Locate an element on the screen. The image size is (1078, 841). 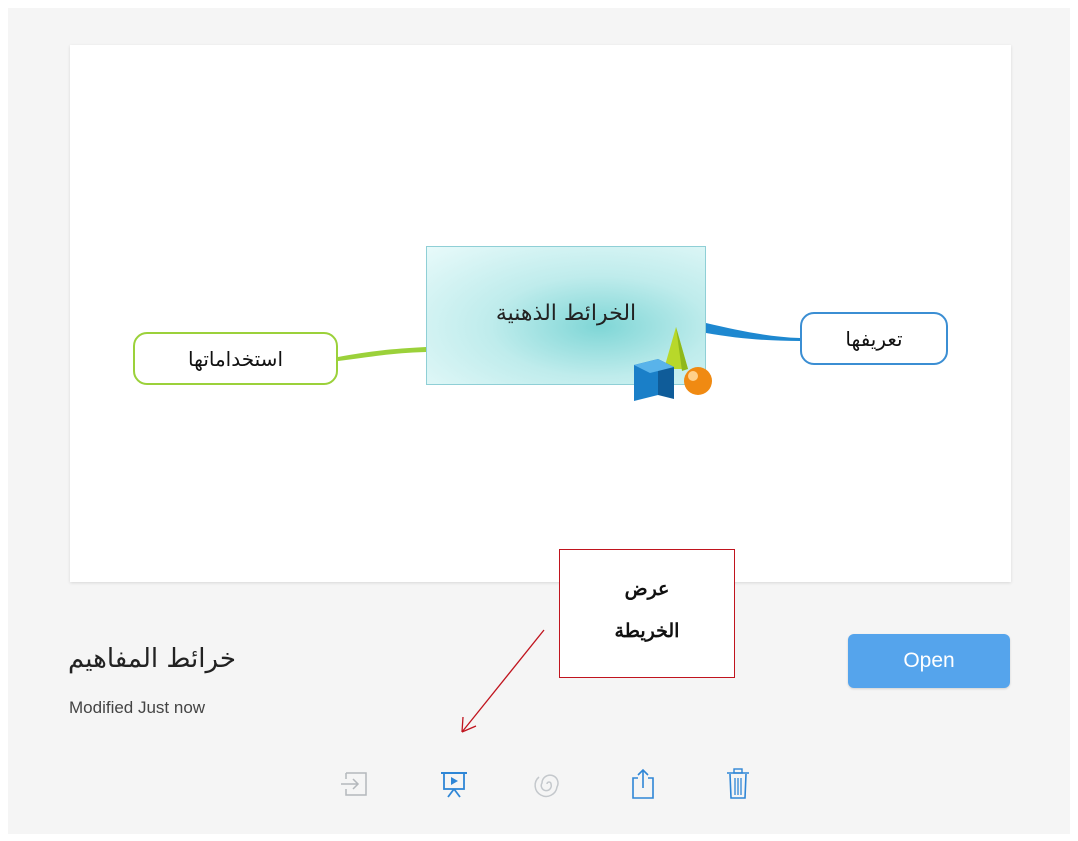
central-topic-label: الخرائط الذهنية is located at coordinates (566, 313).